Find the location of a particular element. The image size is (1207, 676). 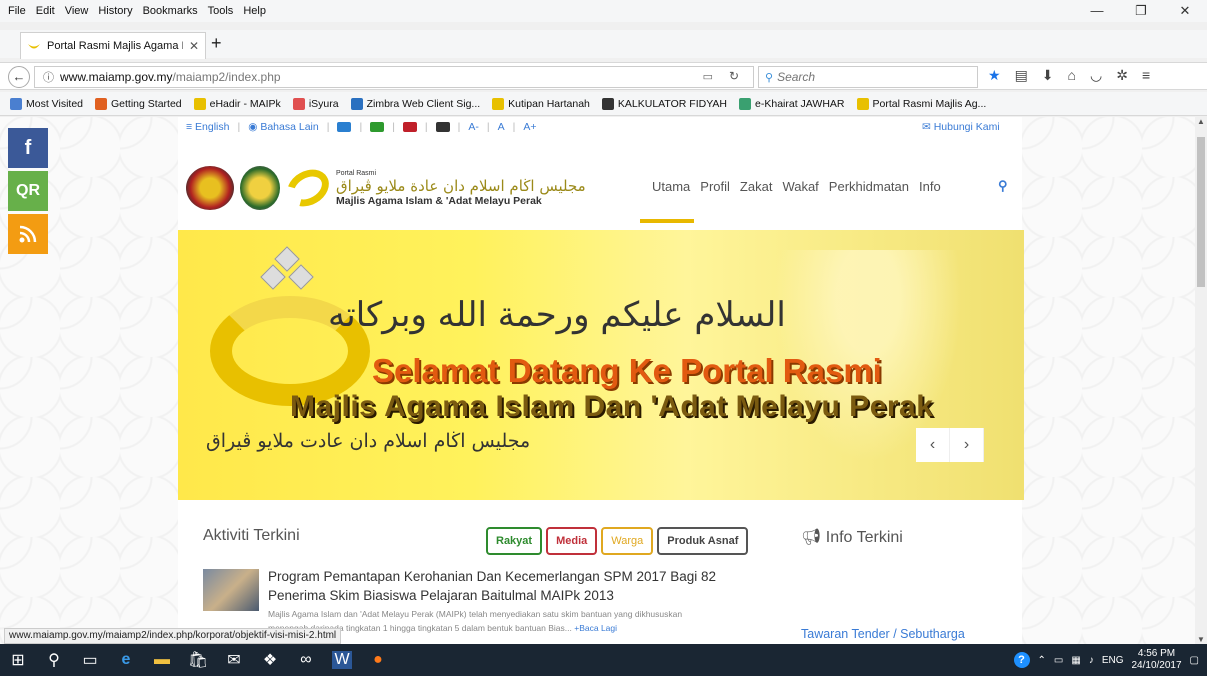

search-bar: ⚲ is located at coordinates (868, 77).